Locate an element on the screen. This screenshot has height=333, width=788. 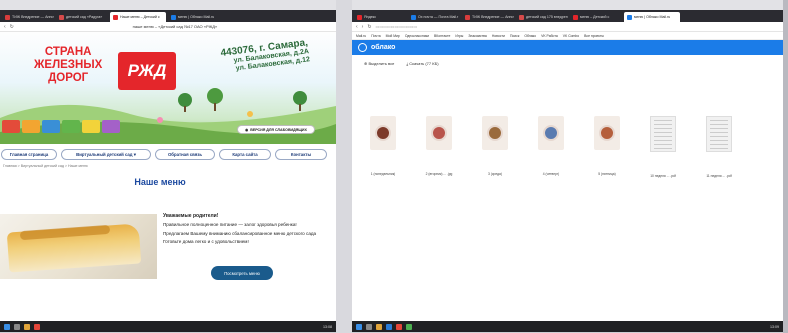
right-taskbar: 13:09 is located at coordinates (567, 326).